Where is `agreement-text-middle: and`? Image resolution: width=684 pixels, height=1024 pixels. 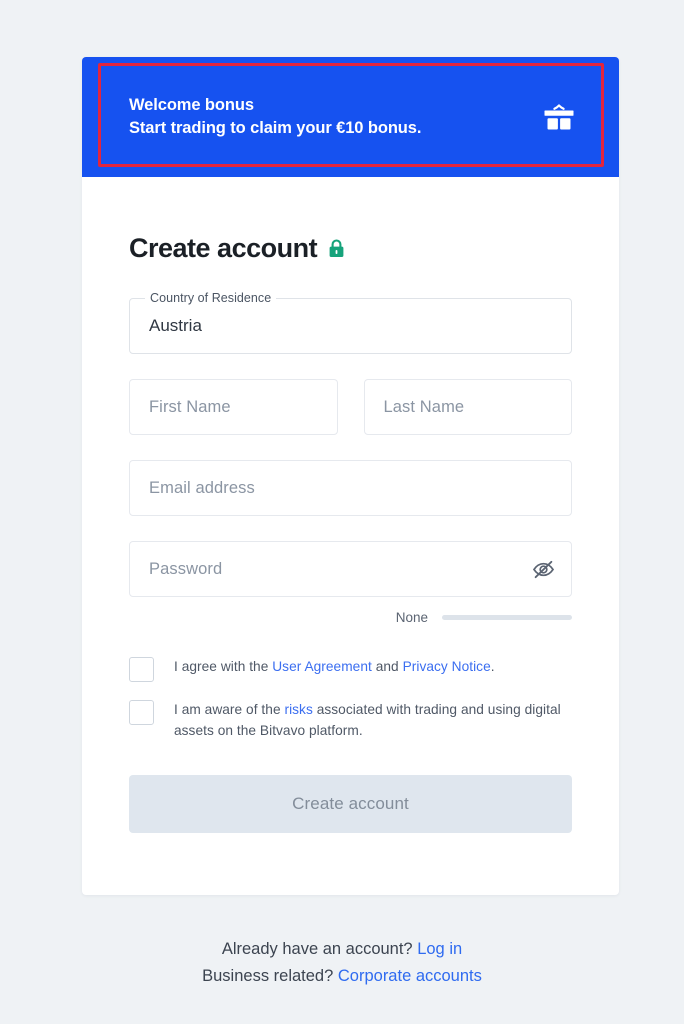 agreement-text-middle: and is located at coordinates (387, 666).